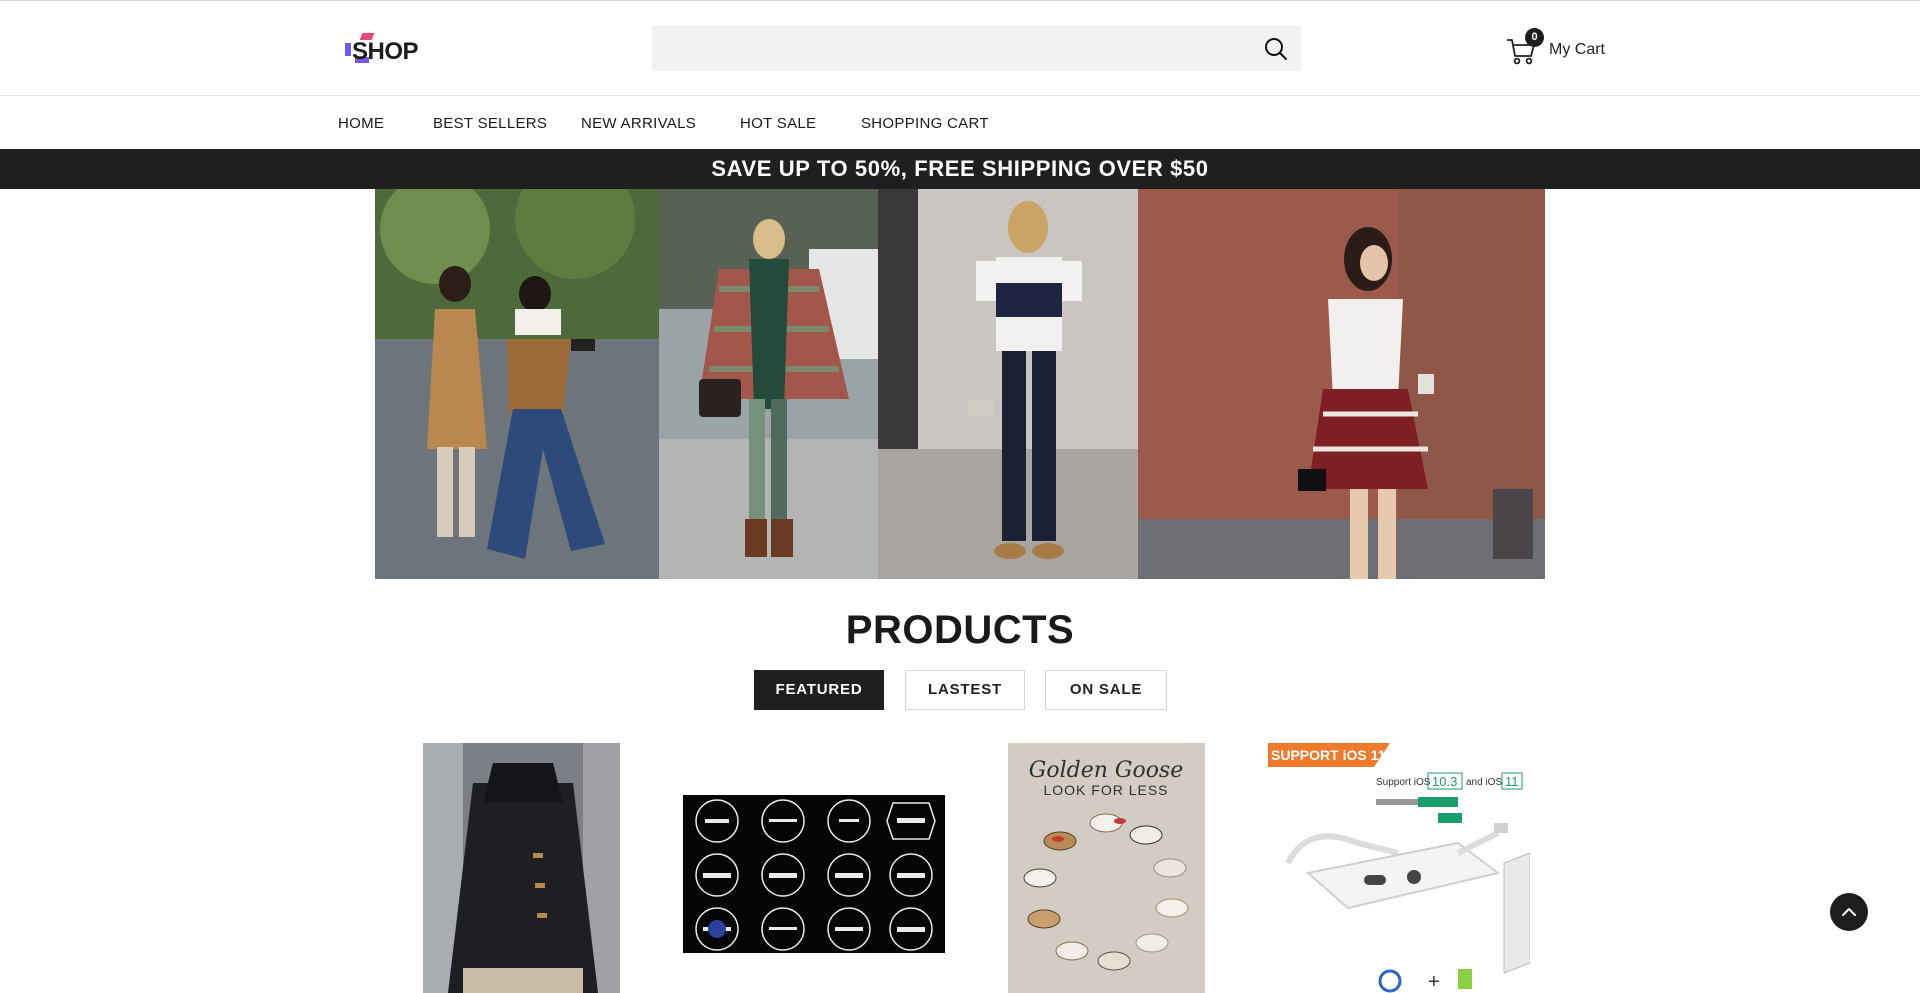 The width and height of the screenshot is (1920, 993). What do you see at coordinates (490, 123) in the screenshot?
I see `nav-best-sellers: BEST SELLERS` at bounding box center [490, 123].